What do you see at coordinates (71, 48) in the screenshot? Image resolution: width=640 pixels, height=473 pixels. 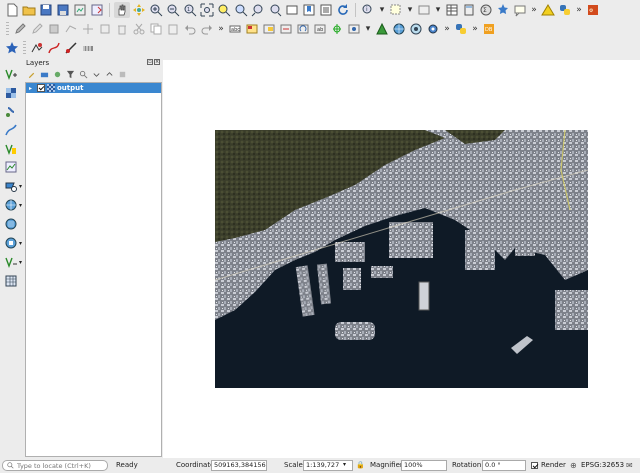 I see `topology-icon` at bounding box center [71, 48].